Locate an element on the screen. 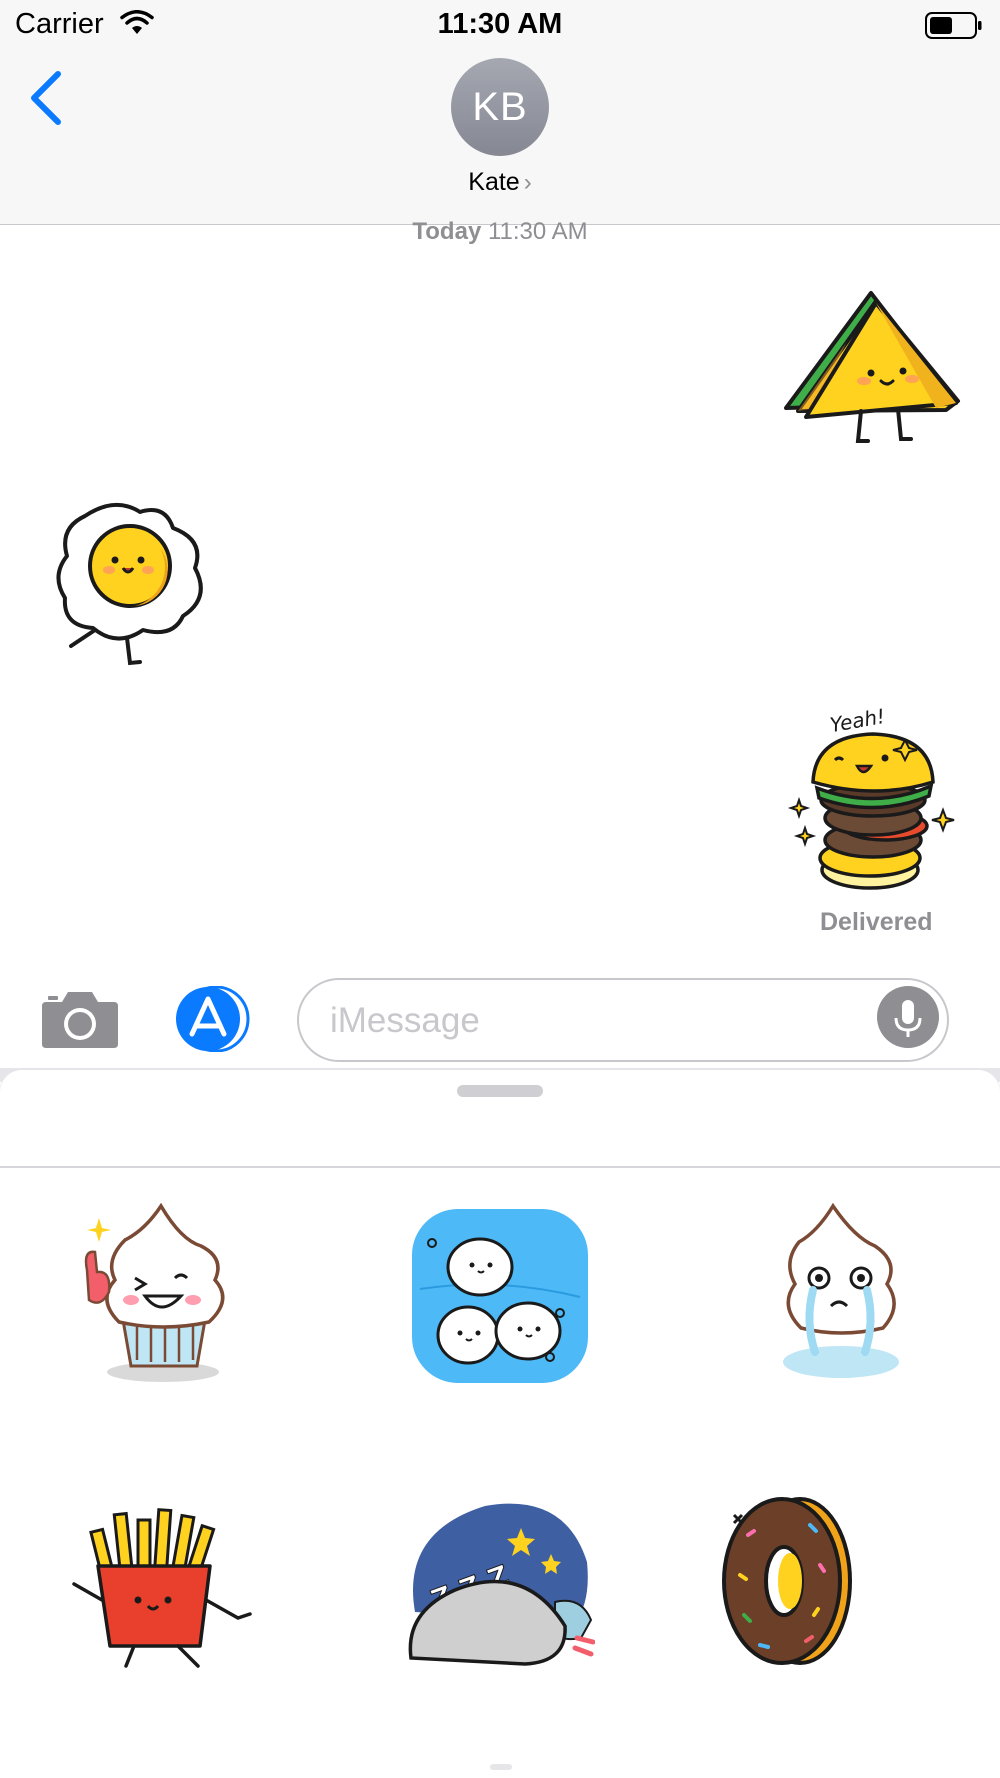  ice-cream-crying-sticker is located at coordinates (840, 1297).